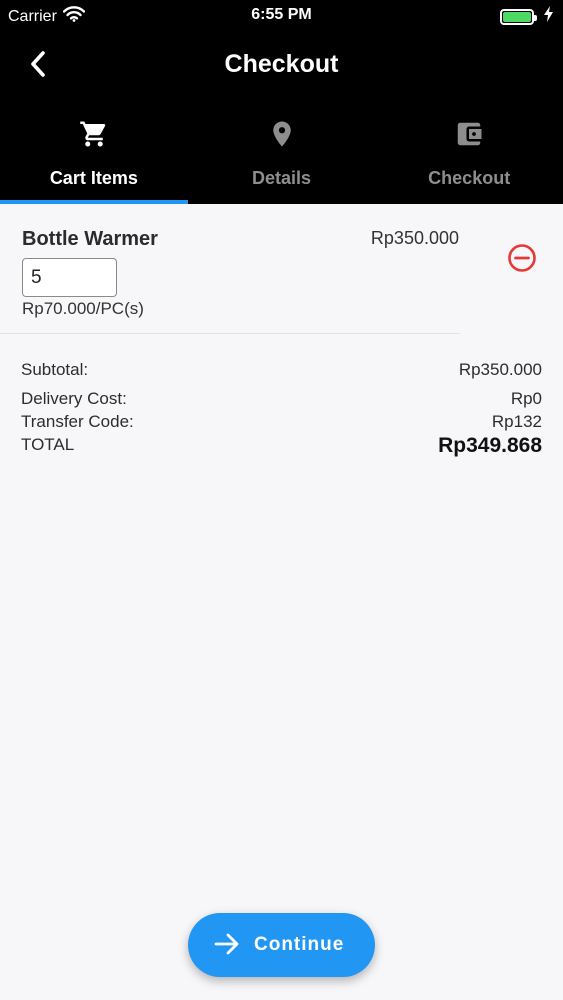 The image size is (563, 1000). I want to click on subtotal-row: Subtotal: Rp350.000, so click(281, 374).